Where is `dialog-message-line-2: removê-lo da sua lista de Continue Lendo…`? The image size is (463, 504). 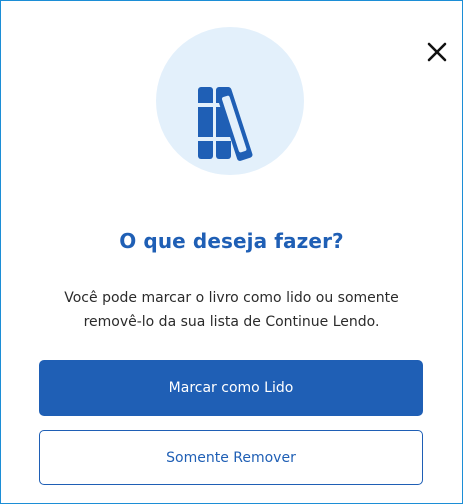
dialog-message-line-2: removê-lo da sua lista de Continue Lendo… is located at coordinates (231, 322).